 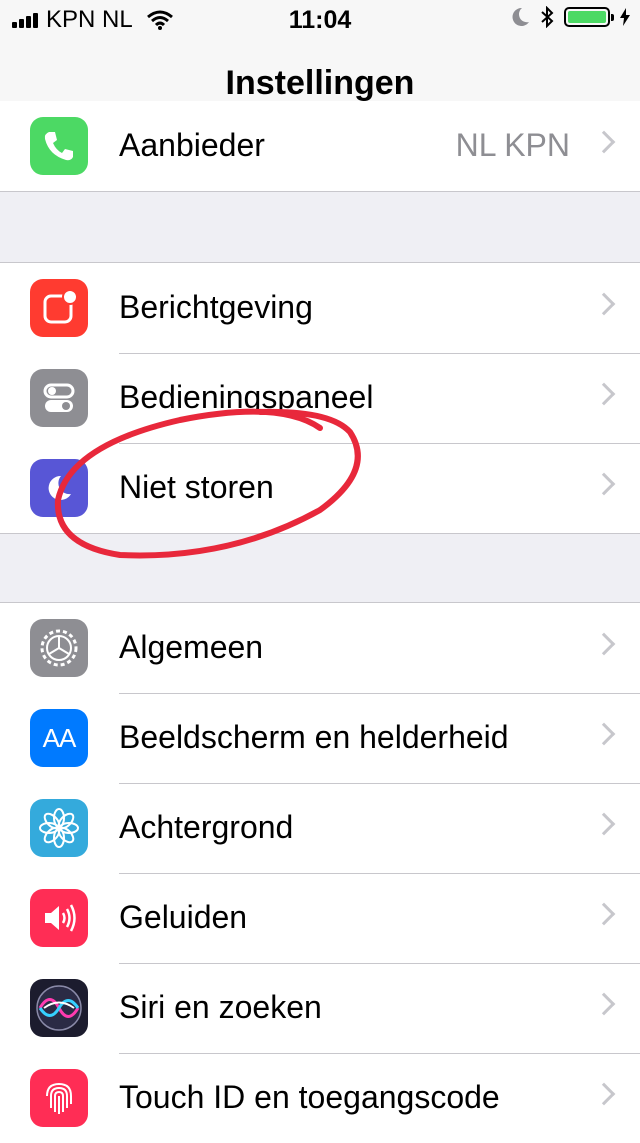 What do you see at coordinates (309, 1097) in the screenshot?
I see `row-label: Touch ID en toegangscode` at bounding box center [309, 1097].